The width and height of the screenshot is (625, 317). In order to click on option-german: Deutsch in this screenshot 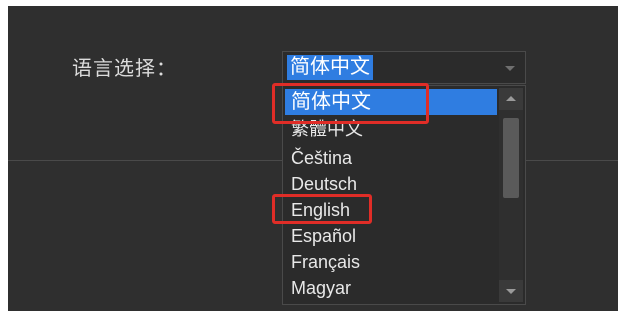, I will do `click(391, 184)`.